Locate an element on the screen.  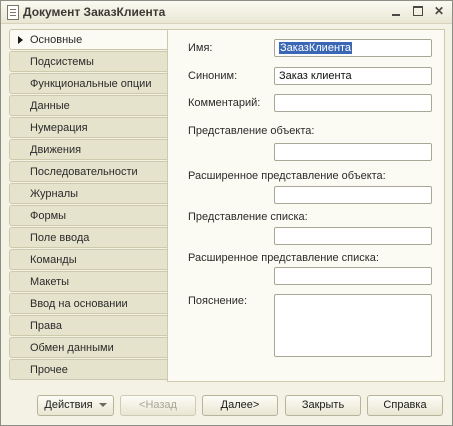
tab-data: Данные is located at coordinates (88, 105).